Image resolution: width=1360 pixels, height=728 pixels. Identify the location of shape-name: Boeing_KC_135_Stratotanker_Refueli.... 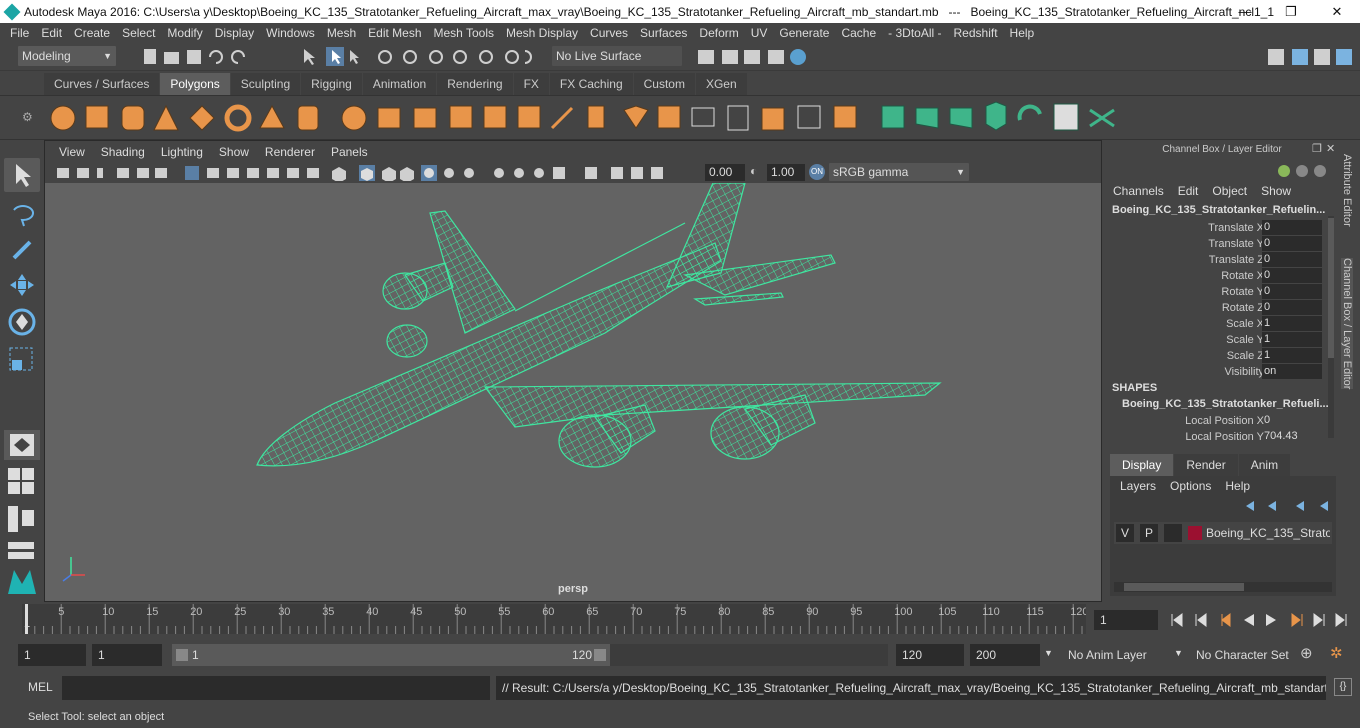
(1225, 404).